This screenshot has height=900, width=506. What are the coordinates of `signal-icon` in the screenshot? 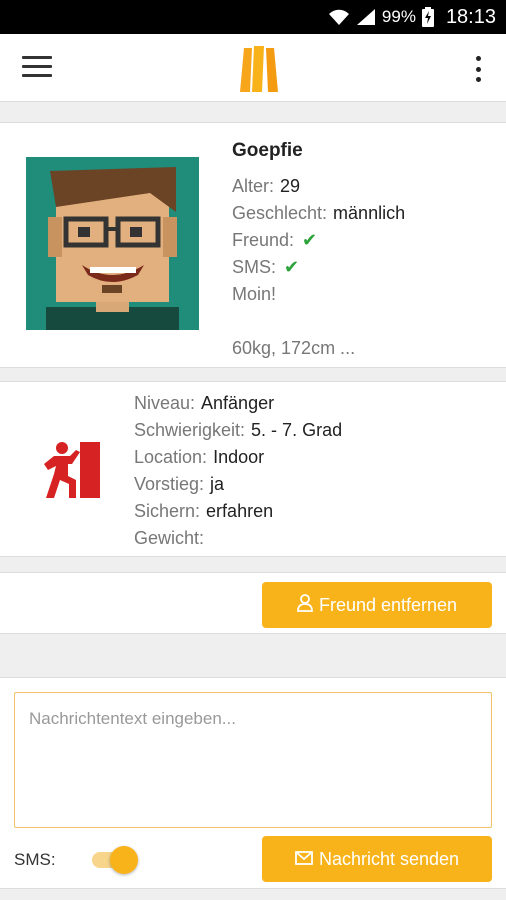 It's located at (366, 17).